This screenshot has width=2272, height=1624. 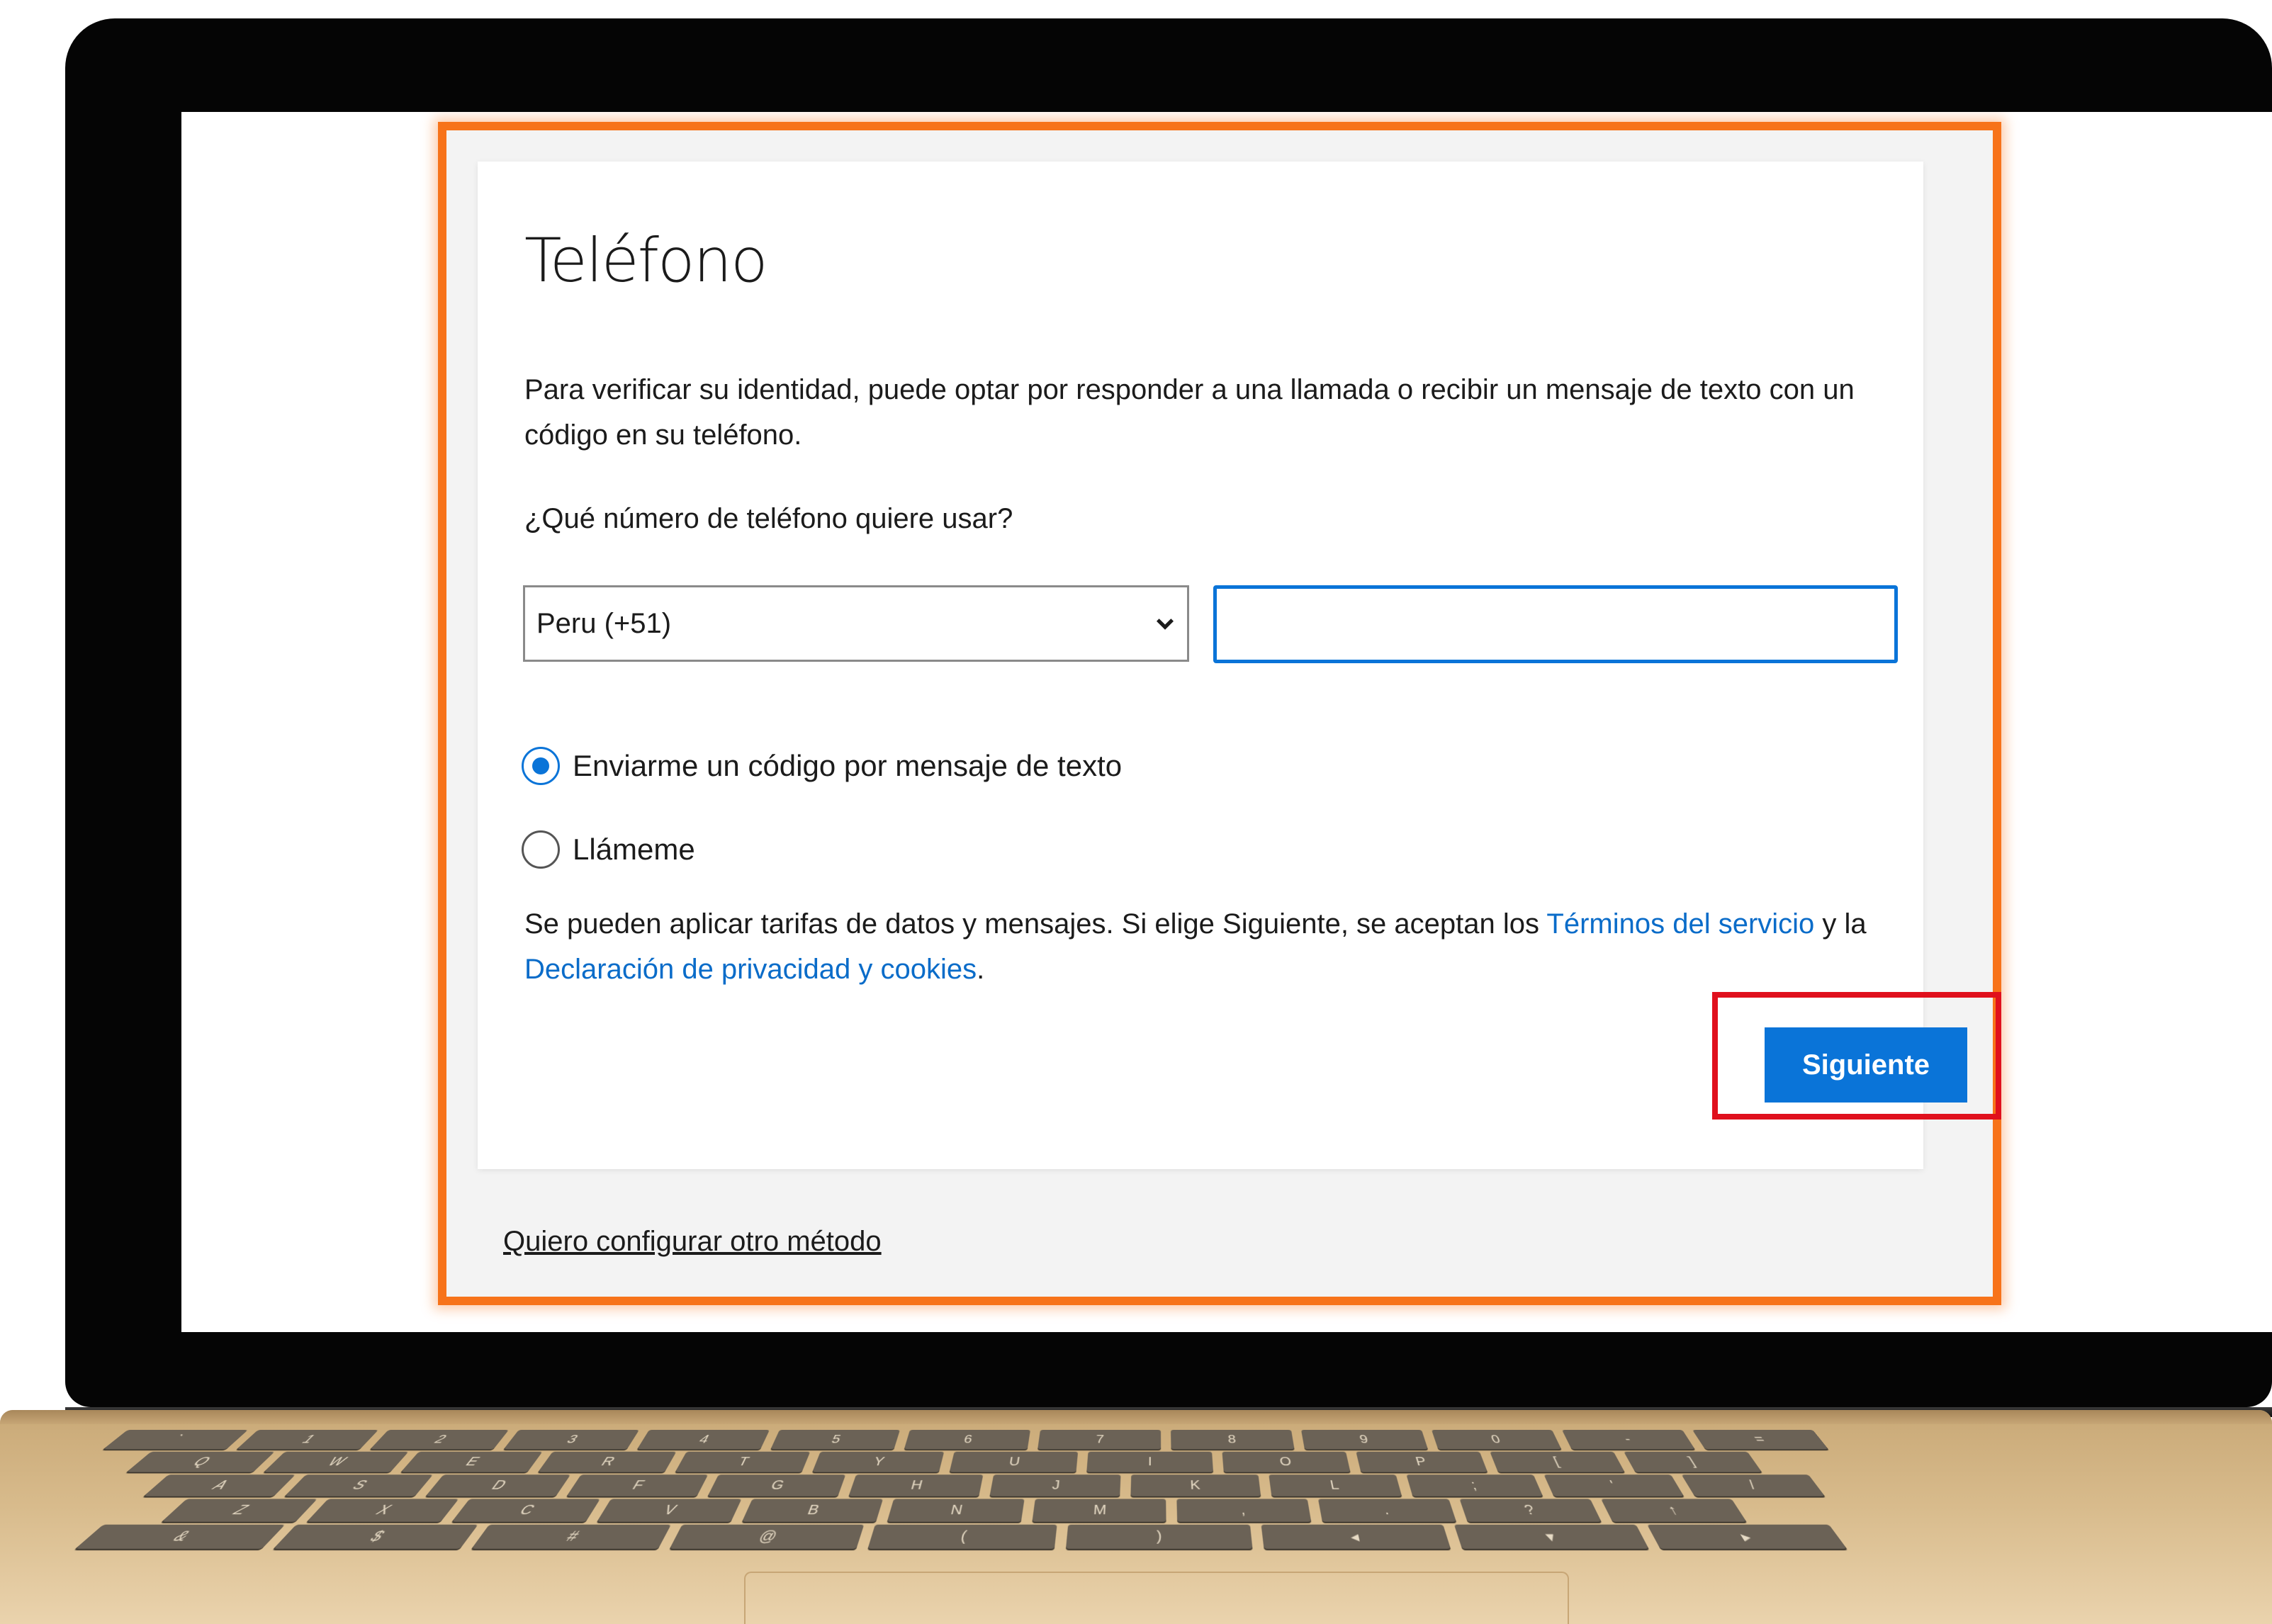 What do you see at coordinates (200, 1462) in the screenshot?
I see `keyboard-key: Q` at bounding box center [200, 1462].